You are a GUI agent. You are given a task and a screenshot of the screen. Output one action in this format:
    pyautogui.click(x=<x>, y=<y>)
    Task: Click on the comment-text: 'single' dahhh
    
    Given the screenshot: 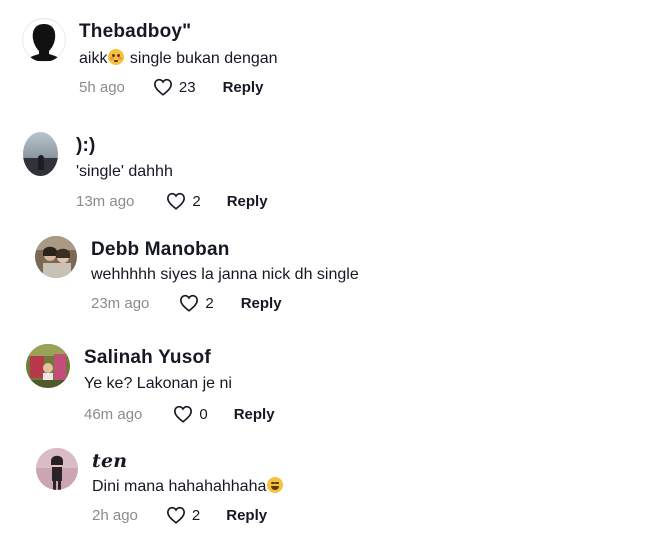 What is the action you would take?
    pyautogui.click(x=124, y=171)
    